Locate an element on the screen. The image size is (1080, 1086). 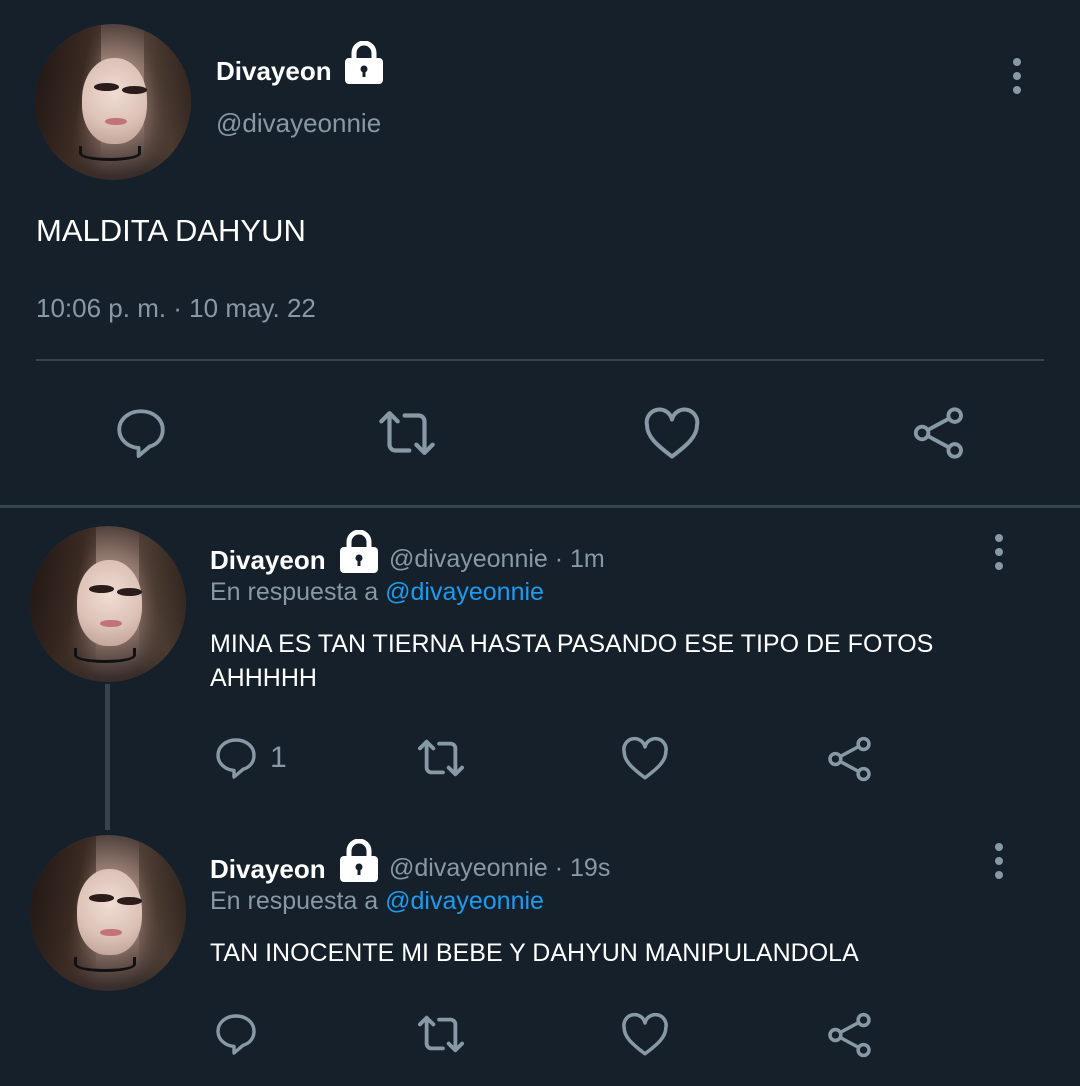
section-separator is located at coordinates (540, 506).